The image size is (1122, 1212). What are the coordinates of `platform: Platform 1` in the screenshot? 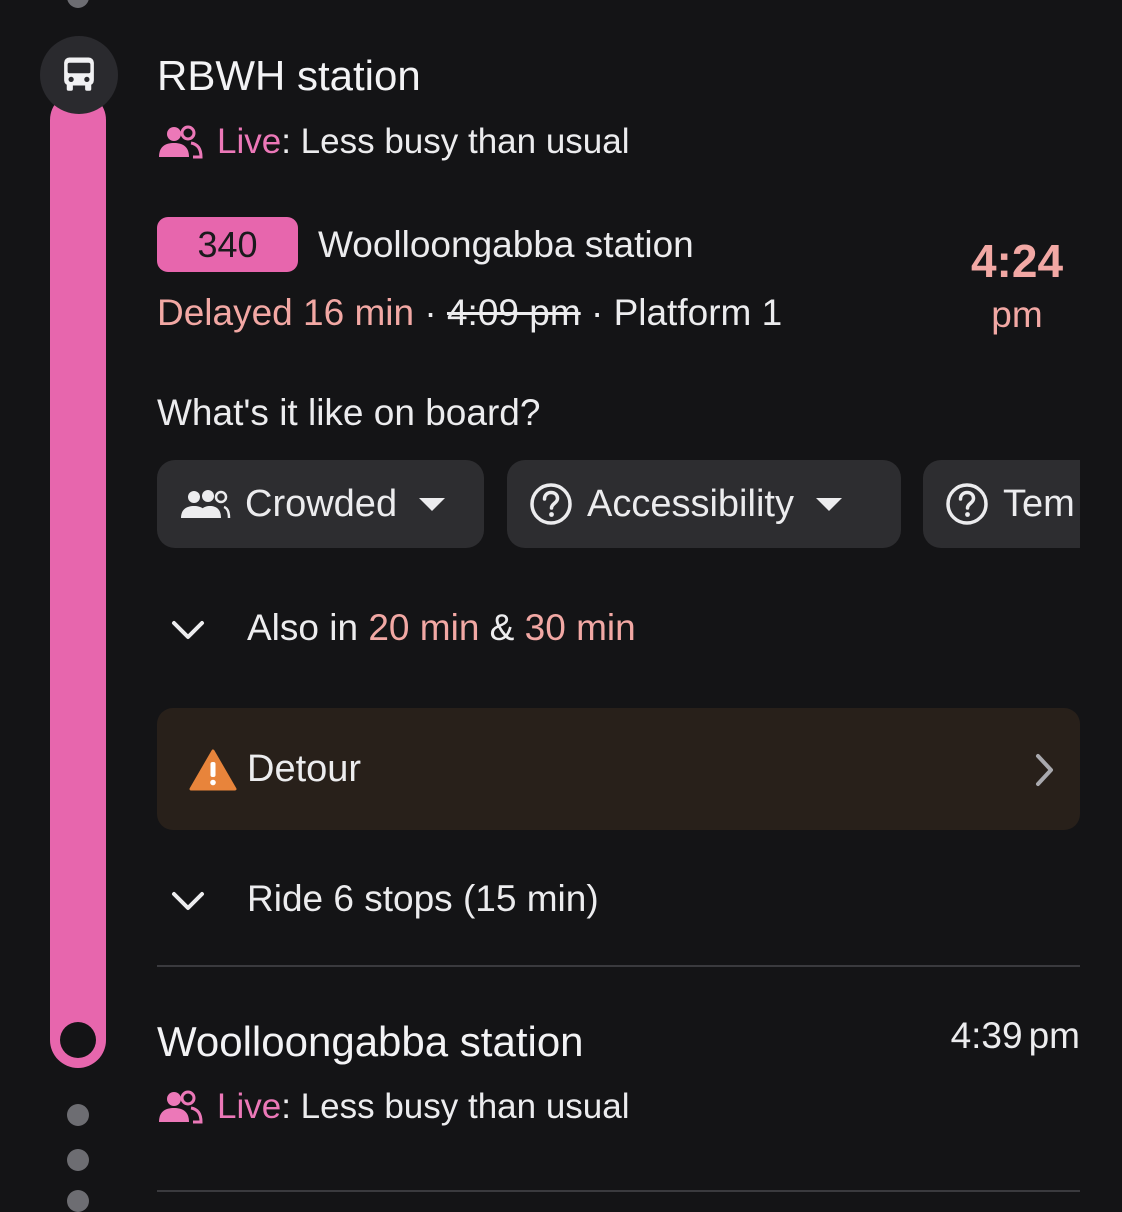 It's located at (698, 312).